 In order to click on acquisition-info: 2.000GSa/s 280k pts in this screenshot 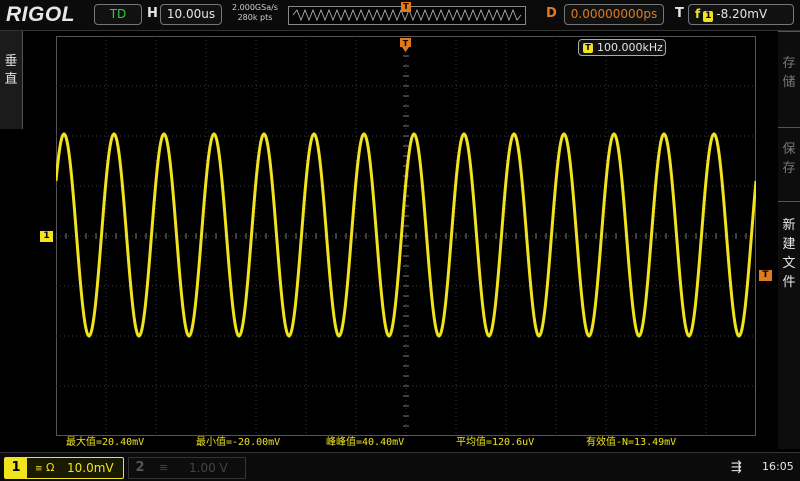, I will do `click(255, 13)`.